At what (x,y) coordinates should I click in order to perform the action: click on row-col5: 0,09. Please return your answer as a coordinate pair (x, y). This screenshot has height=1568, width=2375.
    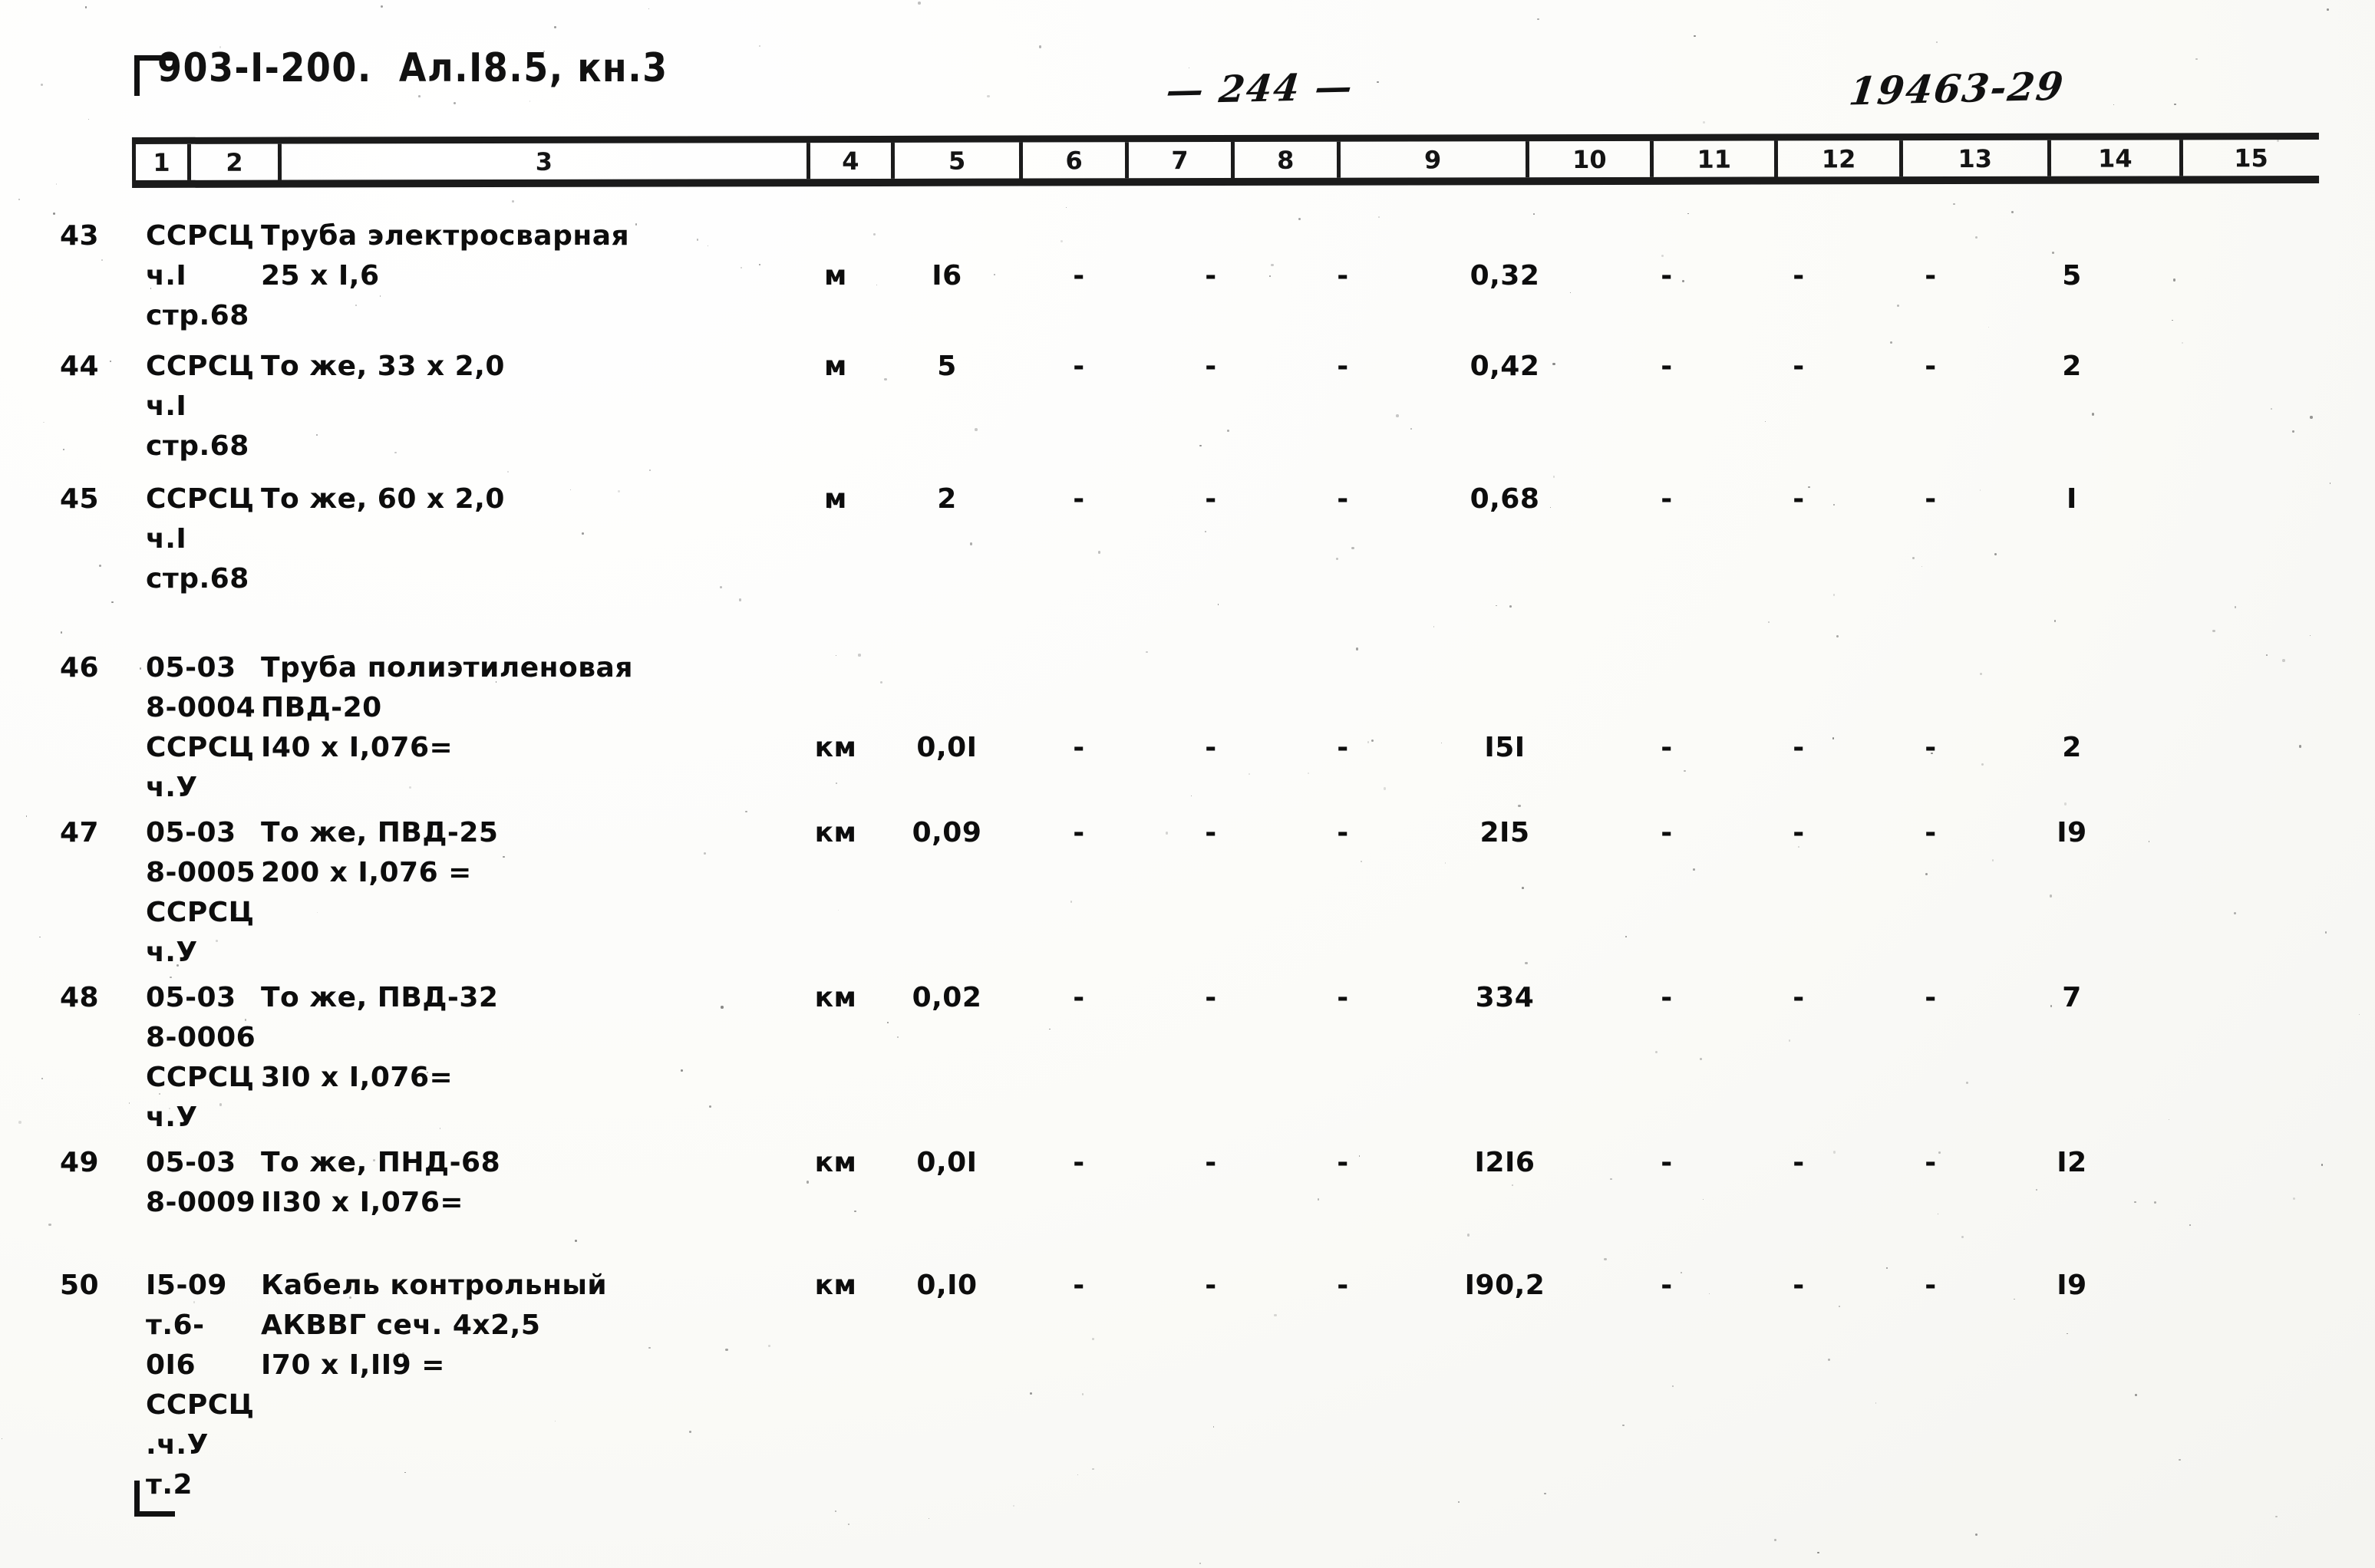
    Looking at the image, I should click on (947, 832).